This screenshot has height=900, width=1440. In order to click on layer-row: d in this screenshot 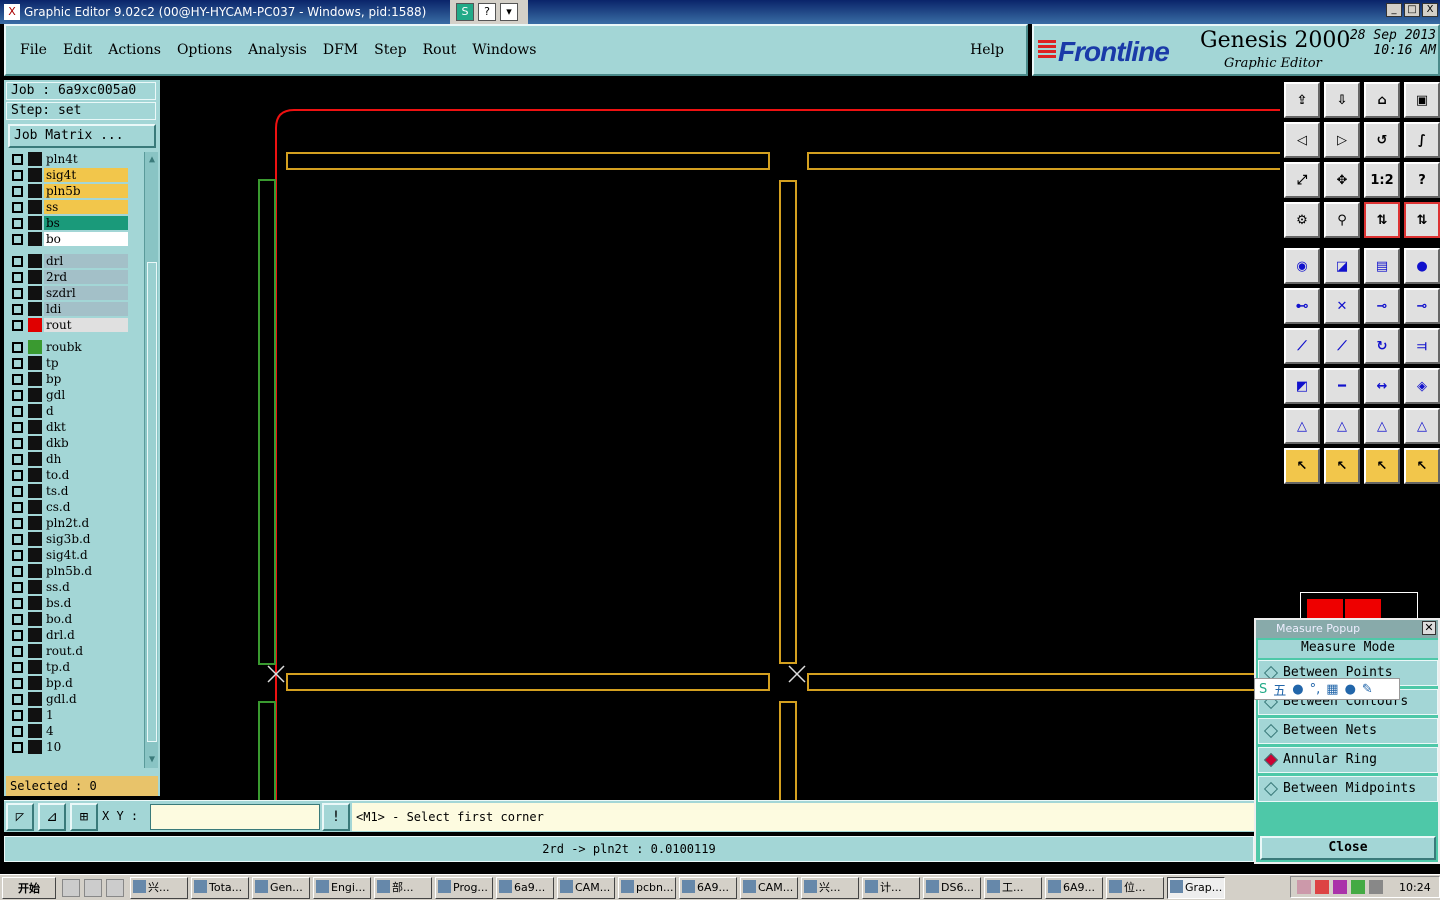, I will do `click(68, 411)`.